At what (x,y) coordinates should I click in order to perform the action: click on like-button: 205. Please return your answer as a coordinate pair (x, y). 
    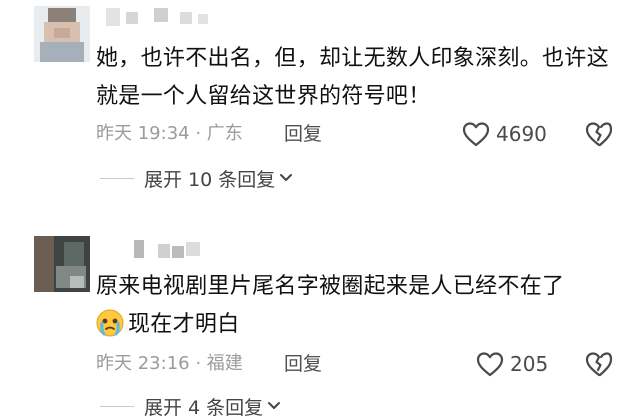
    Looking at the image, I should click on (512, 364).